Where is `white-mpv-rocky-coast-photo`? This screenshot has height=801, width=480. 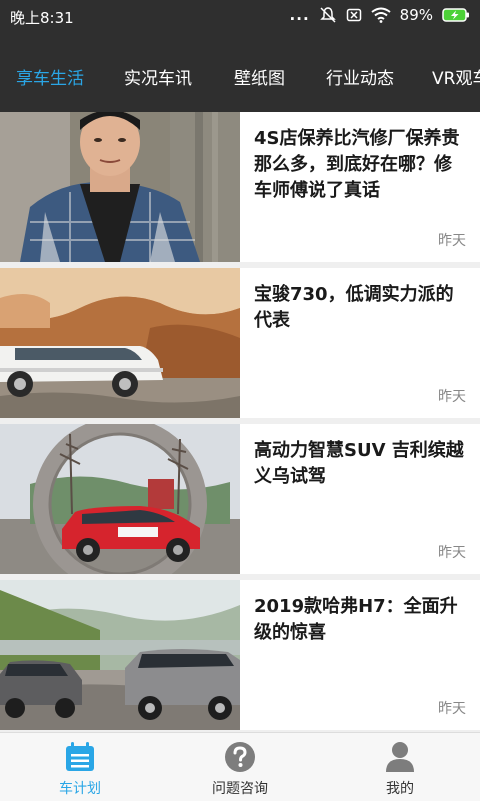
white-mpv-rocky-coast-photo is located at coordinates (120, 343).